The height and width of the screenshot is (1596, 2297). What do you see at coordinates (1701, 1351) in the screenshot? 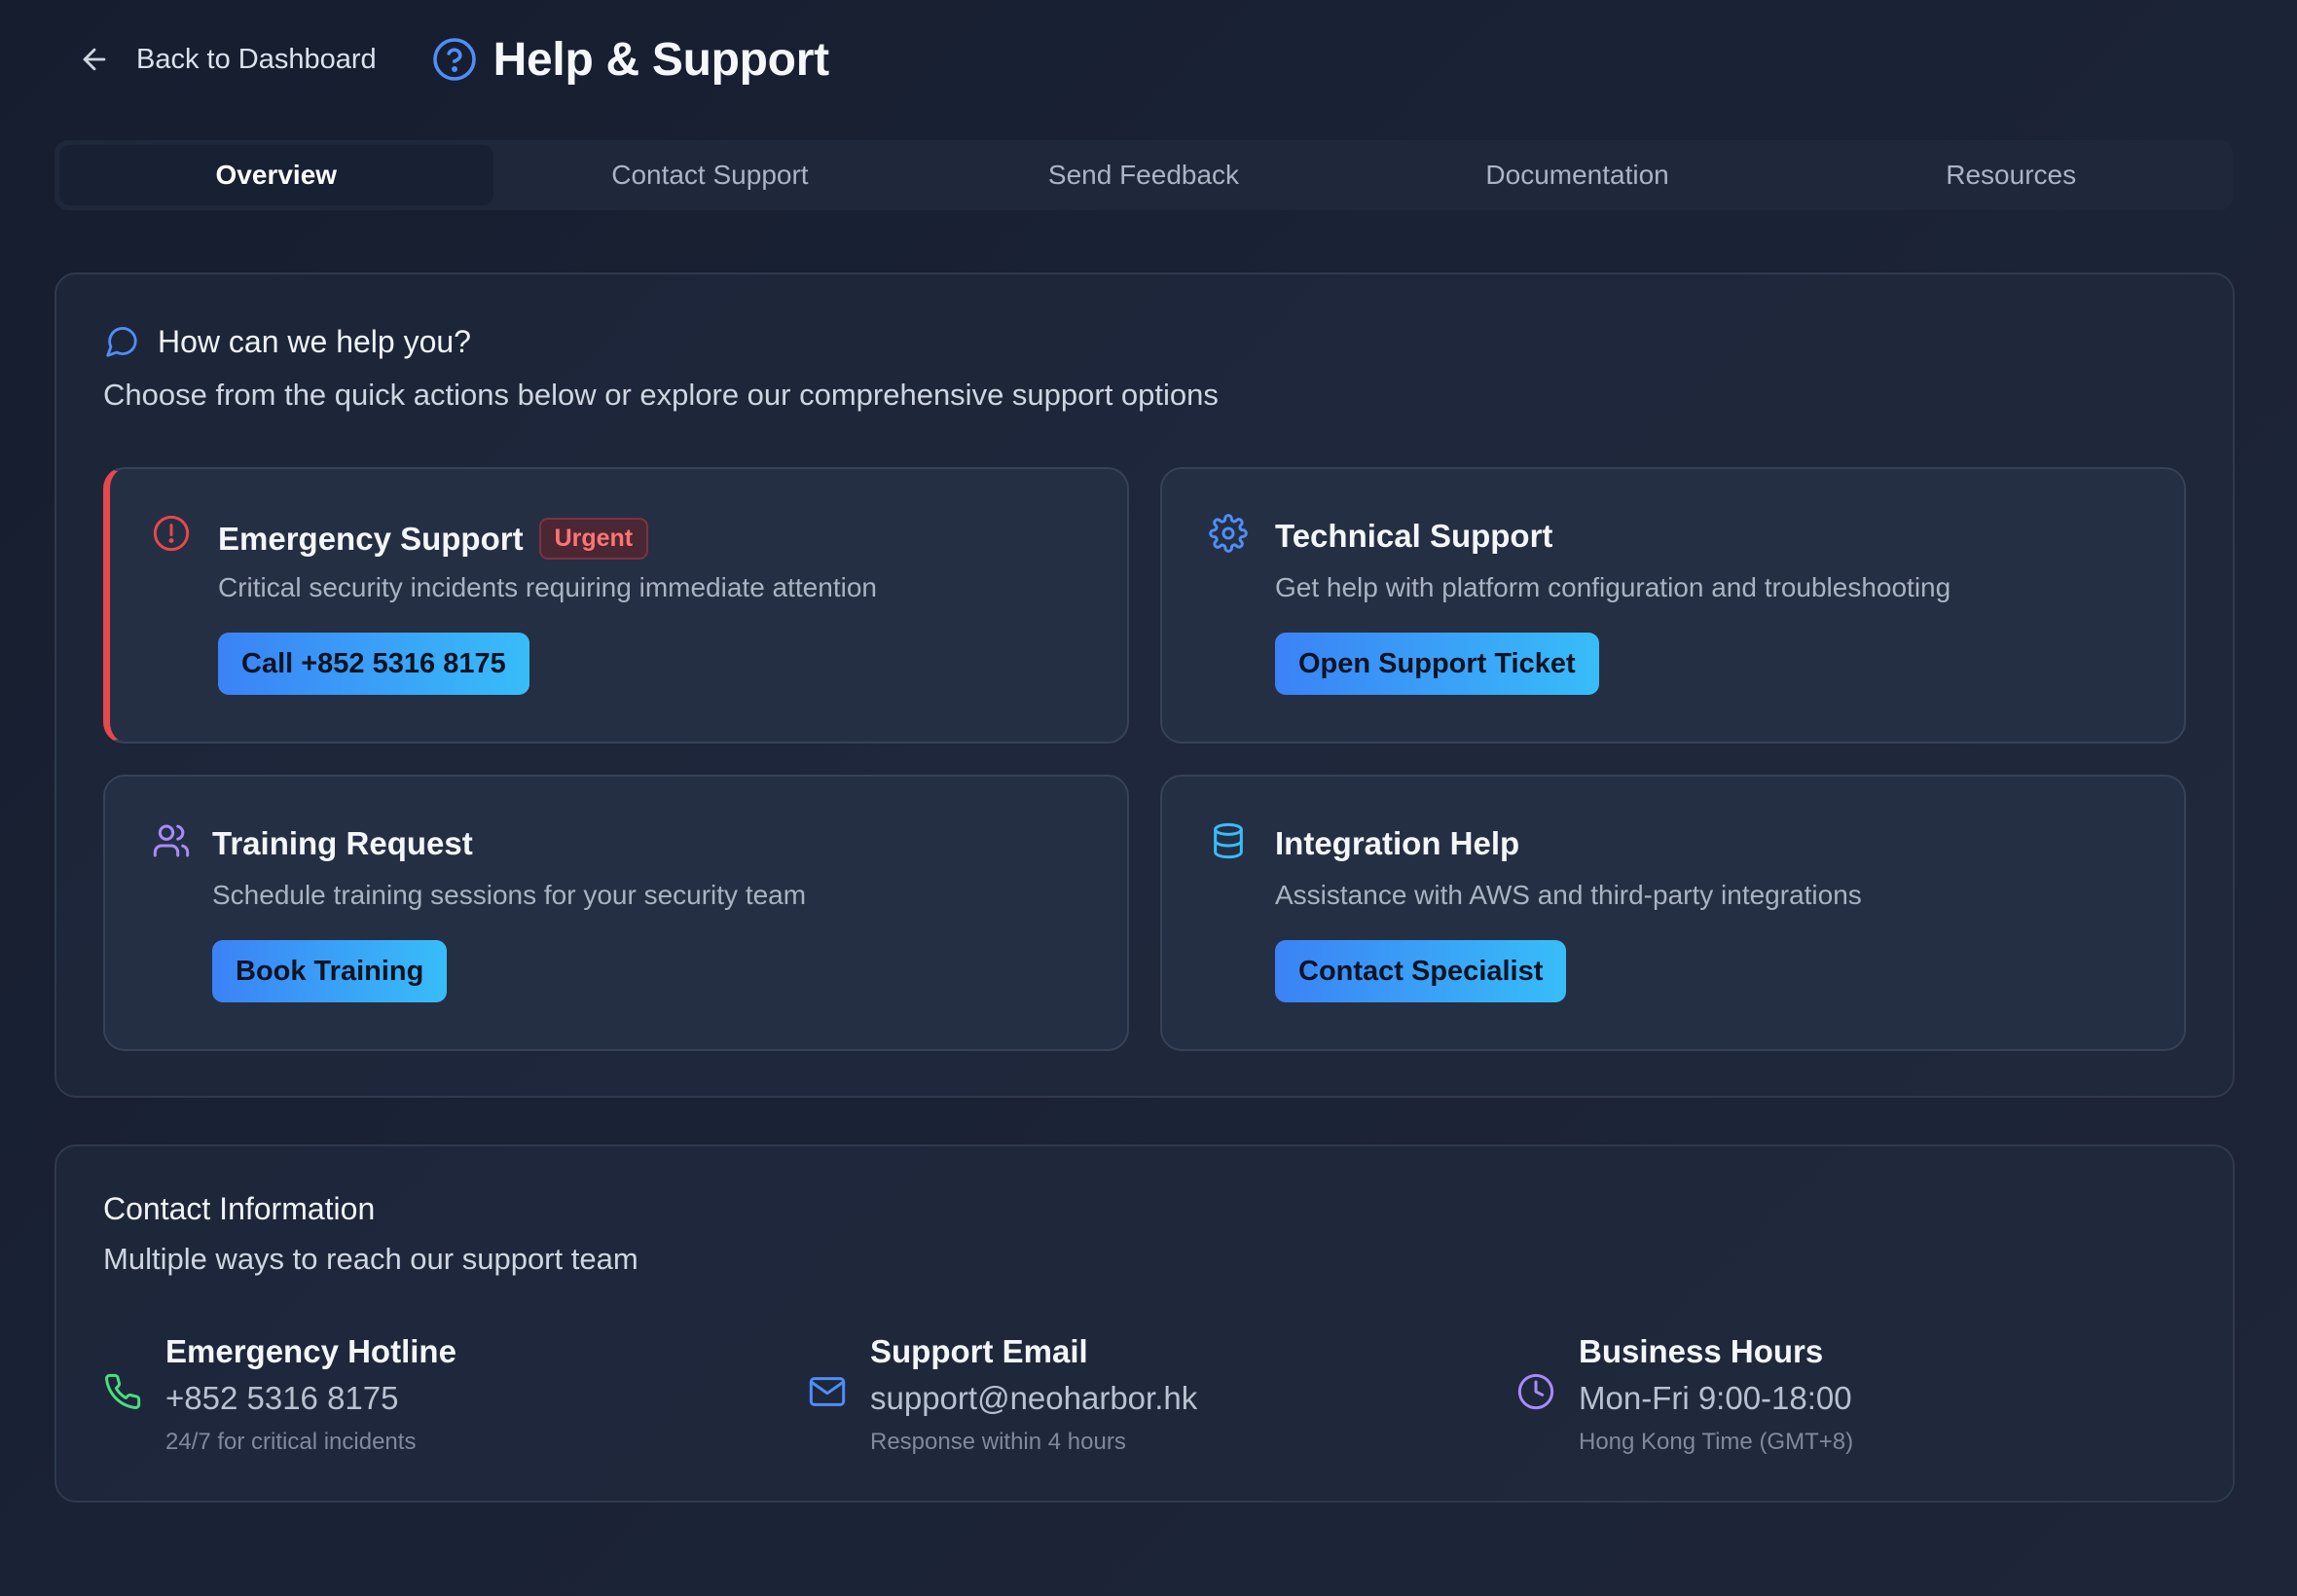
I see `contact-item-label: Business Hours` at bounding box center [1701, 1351].